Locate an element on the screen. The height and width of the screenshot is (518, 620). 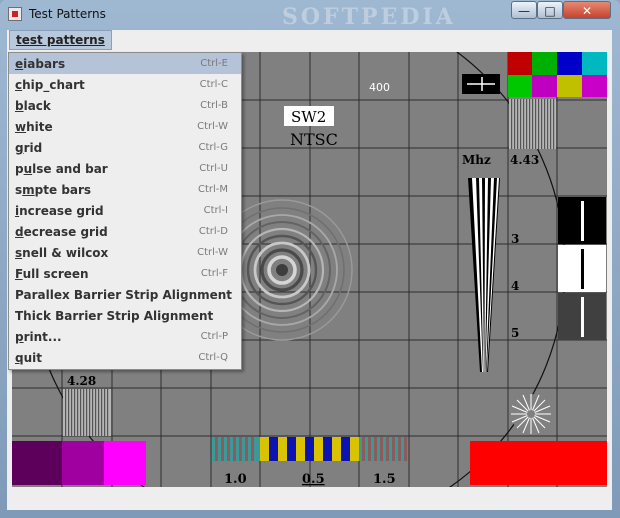
menu-item-accelerator: Ctrl-E is located at coordinates (214, 63).